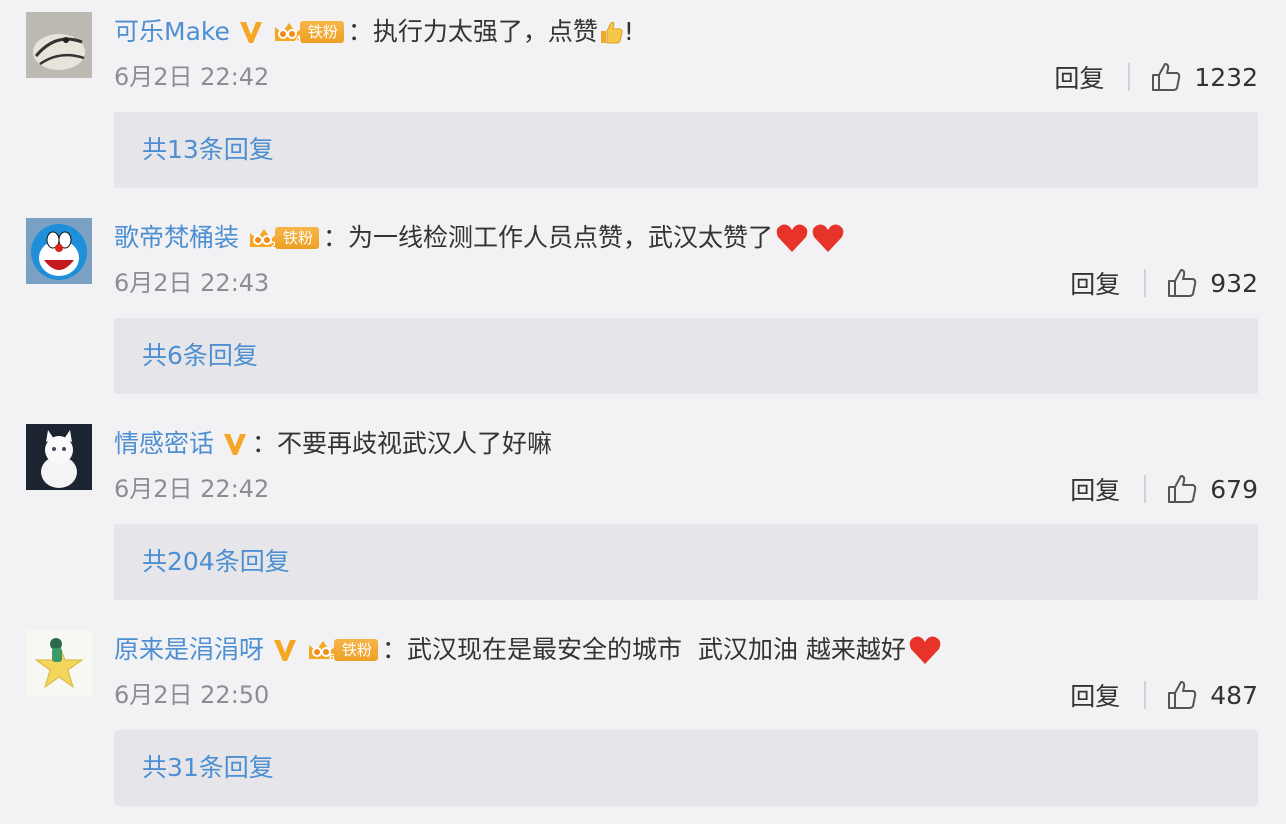  What do you see at coordinates (628, 31) in the screenshot?
I see `comment-text-tail: !` at bounding box center [628, 31].